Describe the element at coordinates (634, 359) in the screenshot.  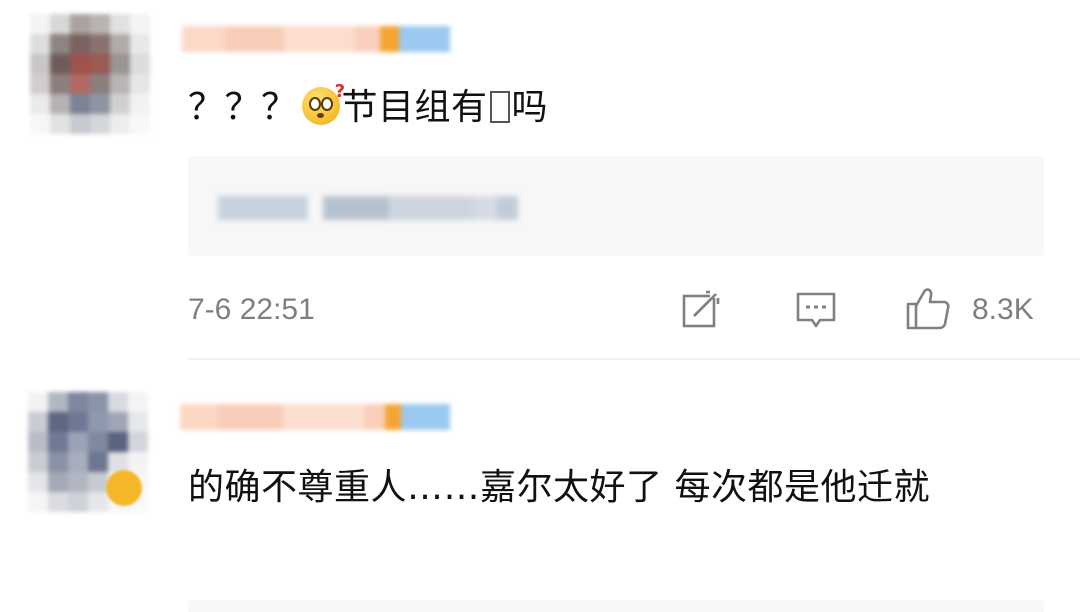
I see `comment-divider` at that location.